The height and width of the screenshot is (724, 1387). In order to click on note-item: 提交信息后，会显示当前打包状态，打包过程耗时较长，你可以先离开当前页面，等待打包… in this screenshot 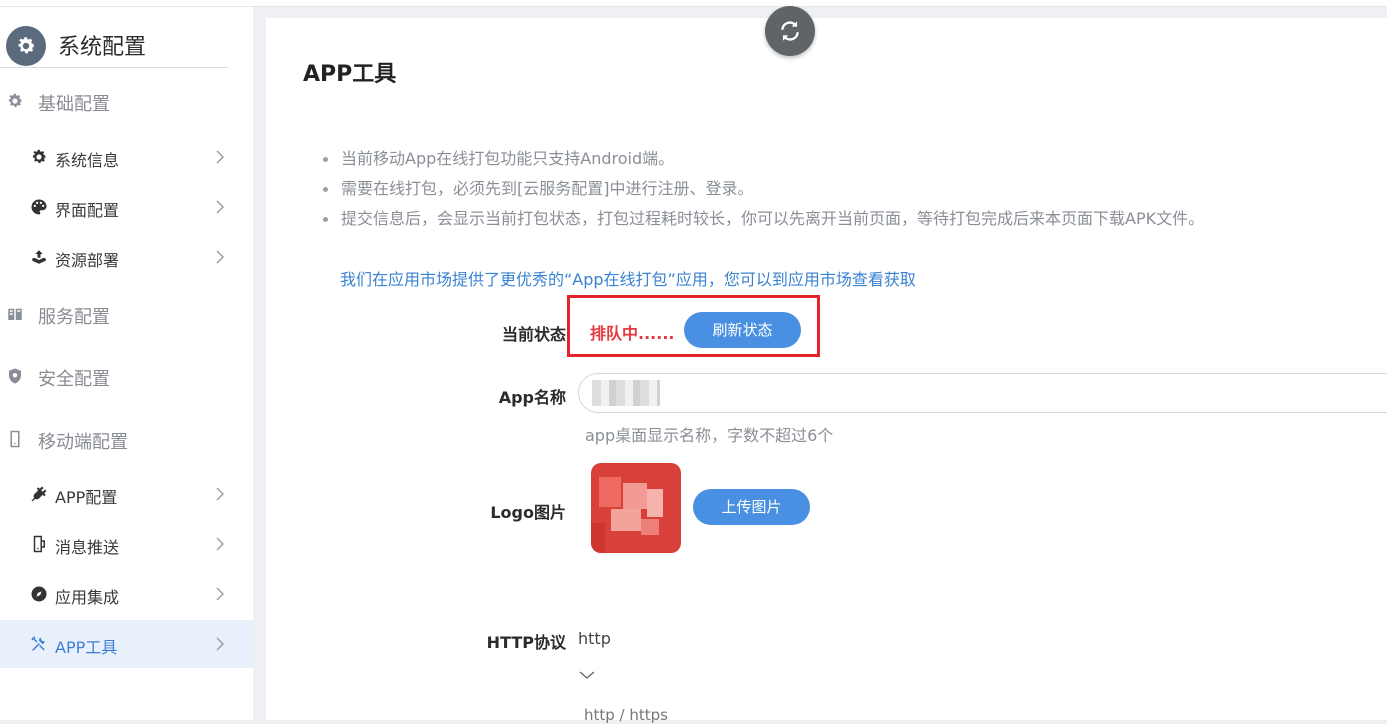, I will do `click(762, 221)`.